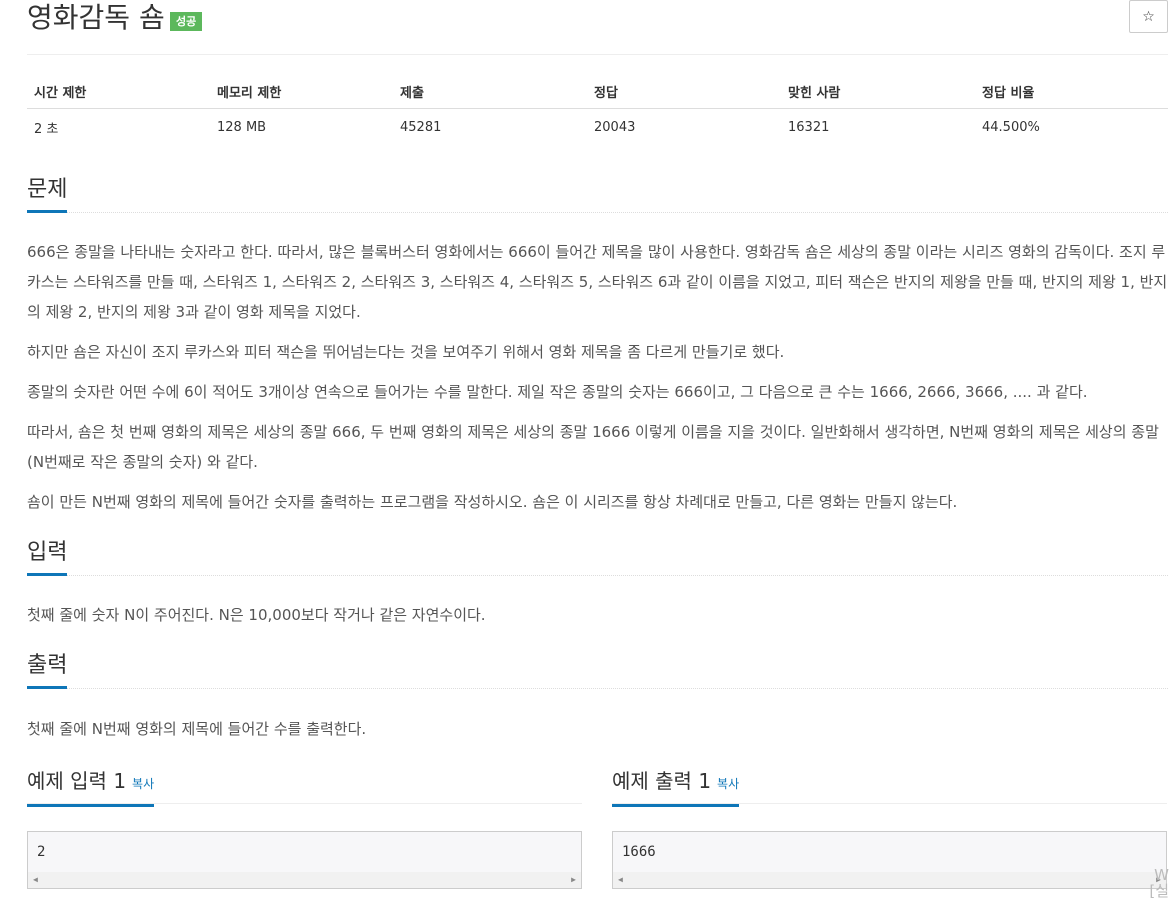  I want to click on info-header-memory-limit: 메모리 제한, so click(301, 91).